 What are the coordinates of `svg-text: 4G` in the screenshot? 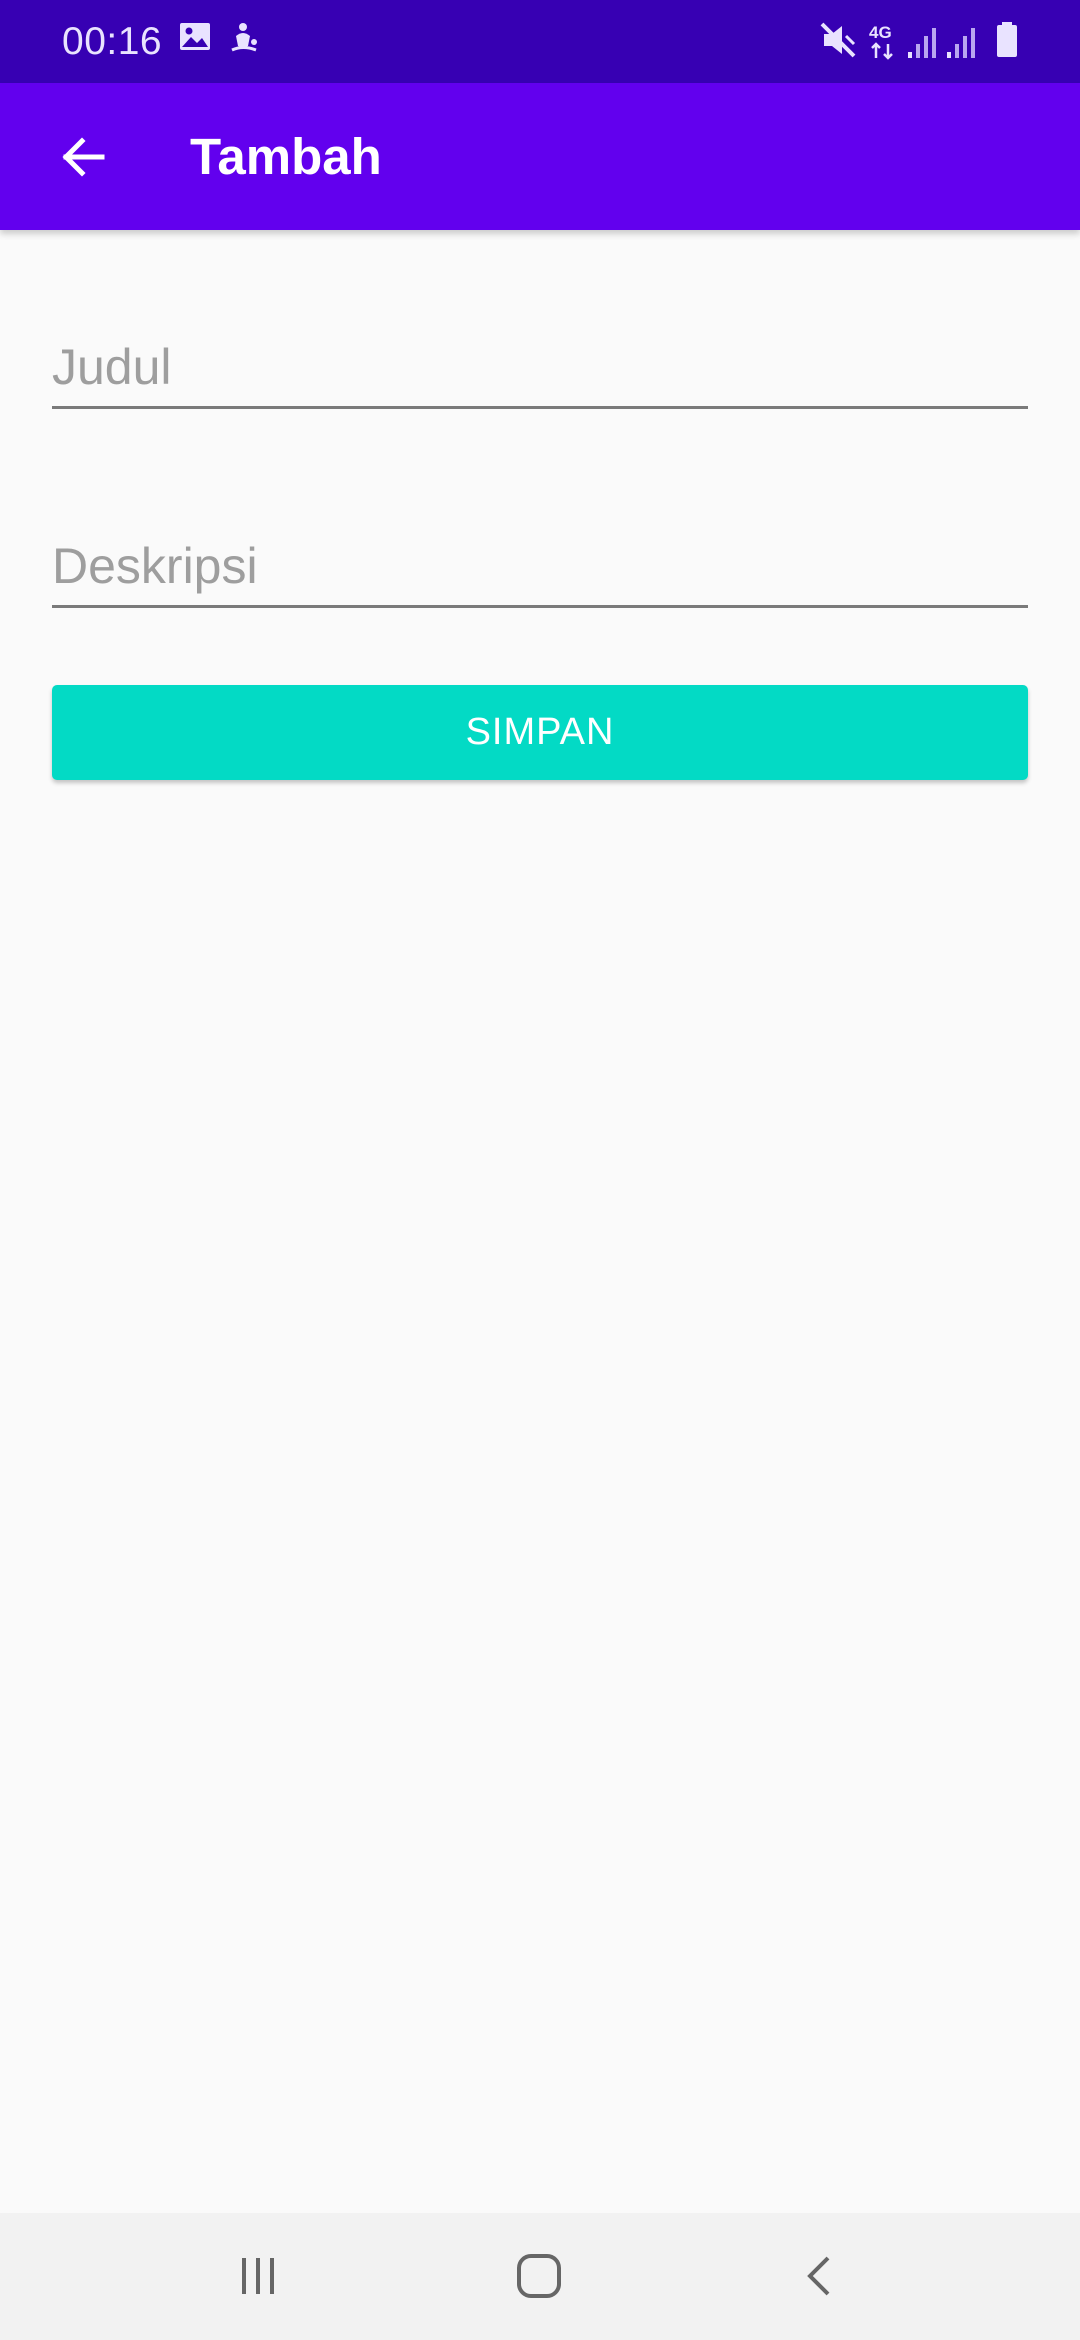 It's located at (880, 32).